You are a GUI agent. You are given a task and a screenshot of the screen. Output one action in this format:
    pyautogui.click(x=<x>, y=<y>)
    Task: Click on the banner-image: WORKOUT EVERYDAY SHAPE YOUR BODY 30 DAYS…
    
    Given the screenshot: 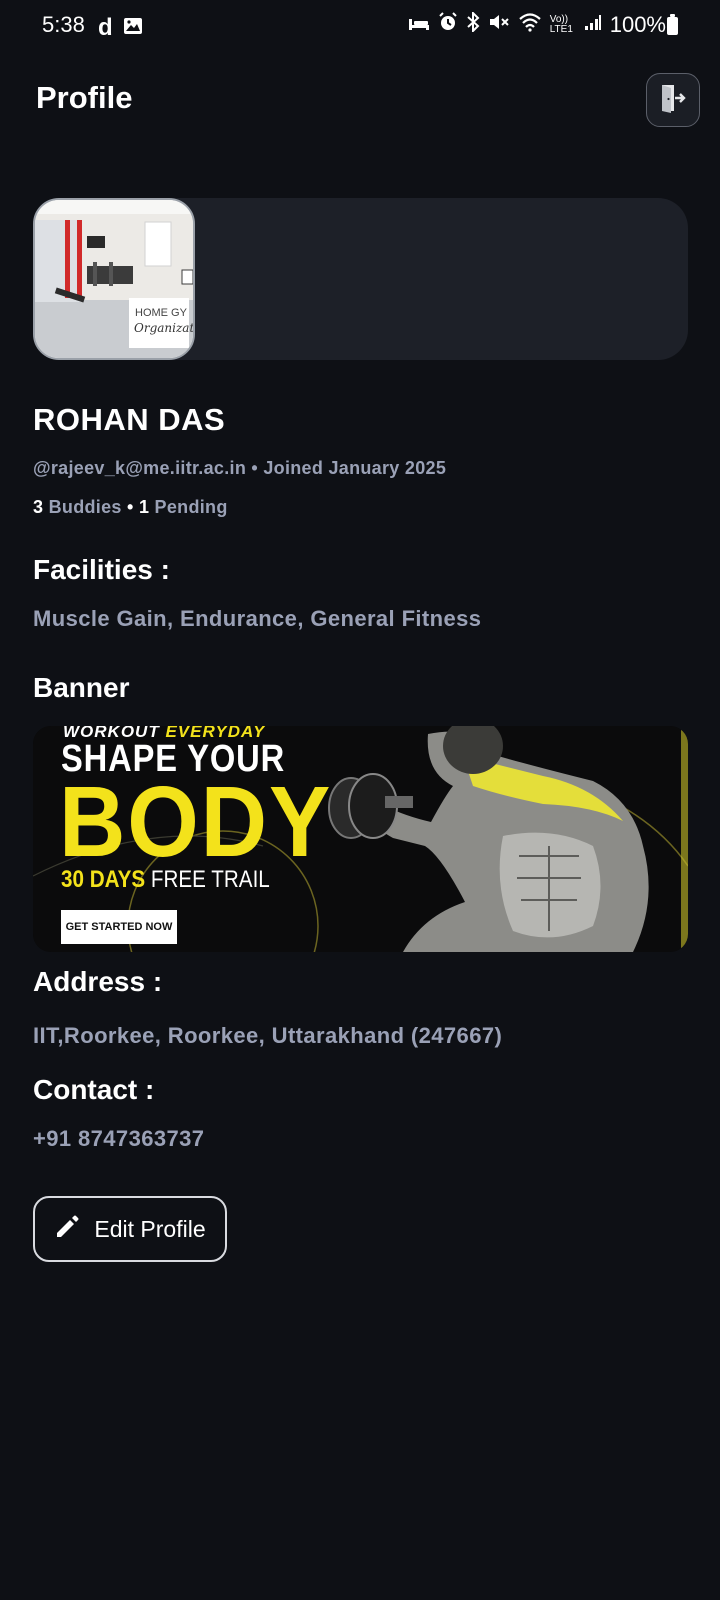 What is the action you would take?
    pyautogui.click(x=360, y=839)
    